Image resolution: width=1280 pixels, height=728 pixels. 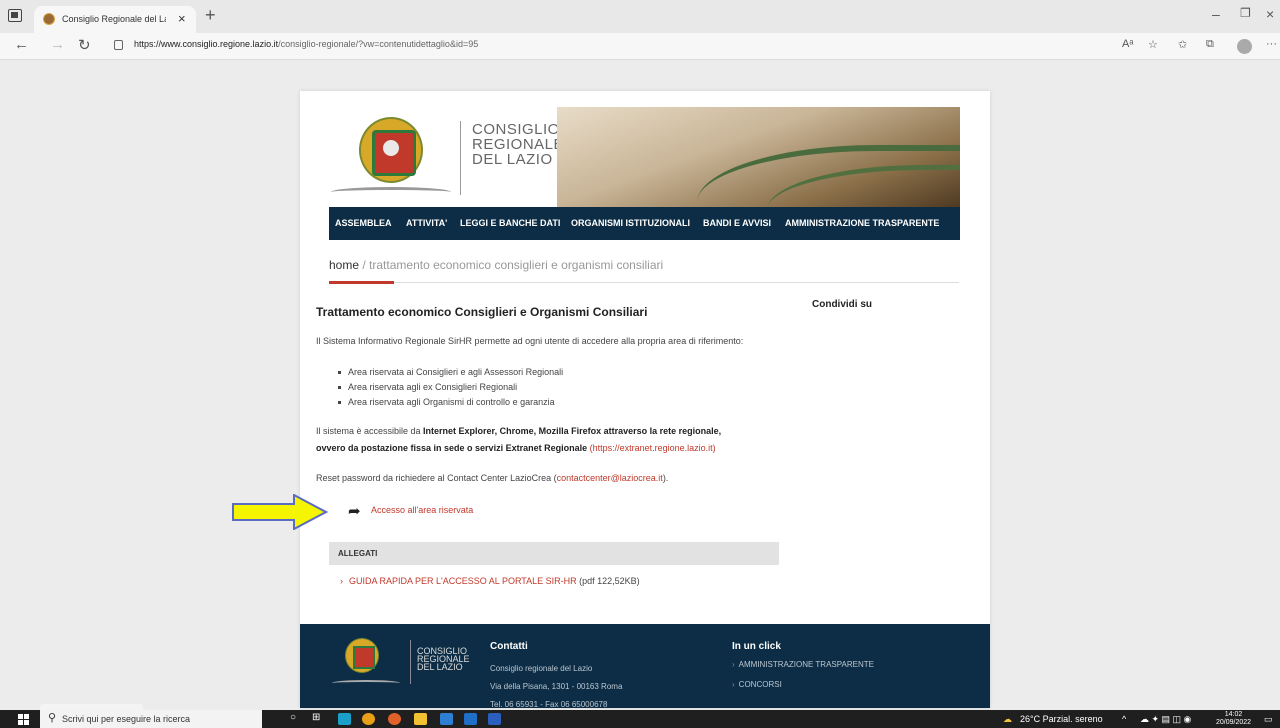 I want to click on access-text: Il sistema è accessibile da, so click(x=370, y=431).